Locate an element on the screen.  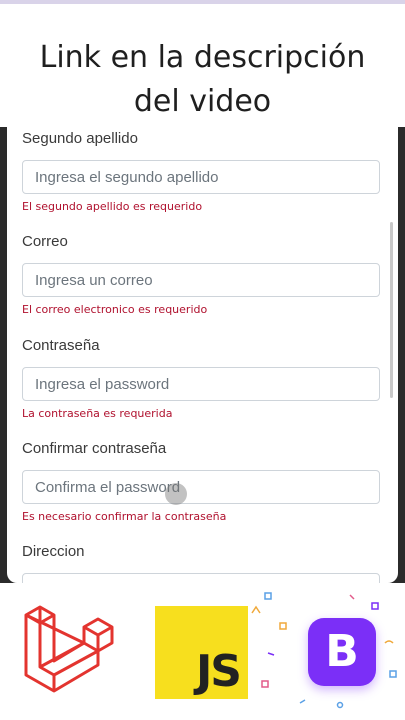
touch-indicator is located at coordinates (176, 494).